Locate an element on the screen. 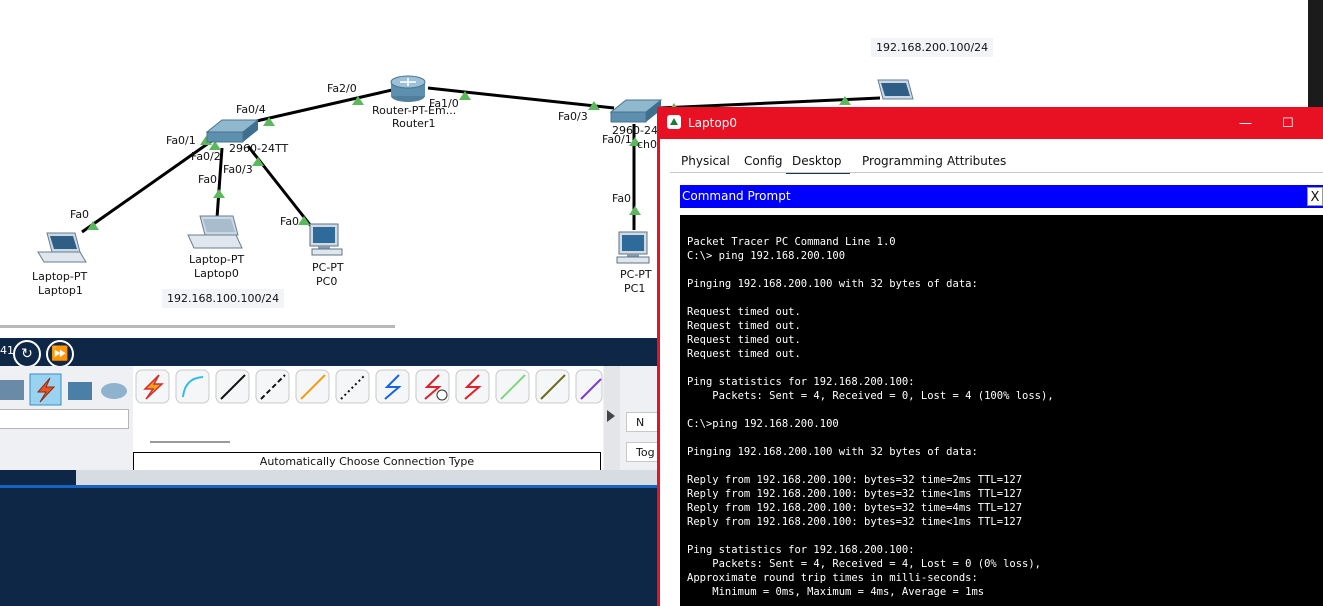 This screenshot has width=1323, height=606. ip-note-left: 192.168.100.100/24 is located at coordinates (223, 298).